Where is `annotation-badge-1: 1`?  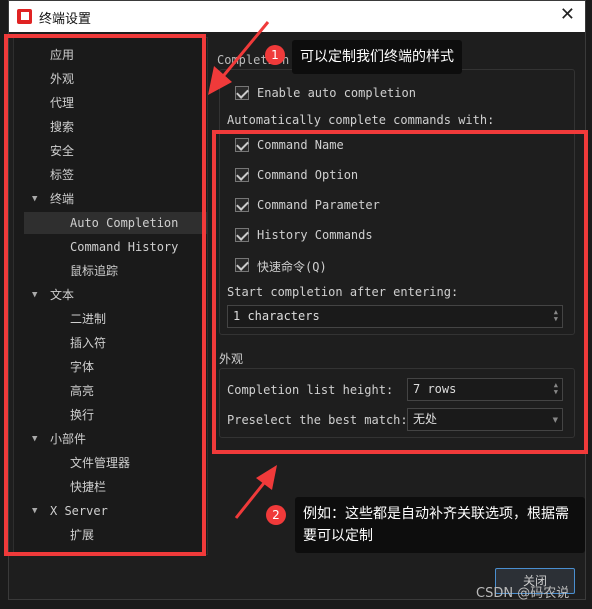
annotation-badge-1: 1 is located at coordinates (275, 55).